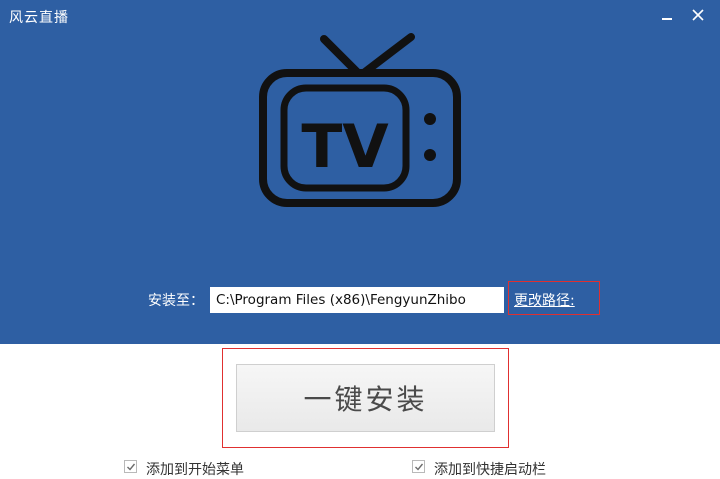 The width and height of the screenshot is (720, 479). Describe the element at coordinates (345, 147) in the screenshot. I see `tv-logo-text: TV` at that location.